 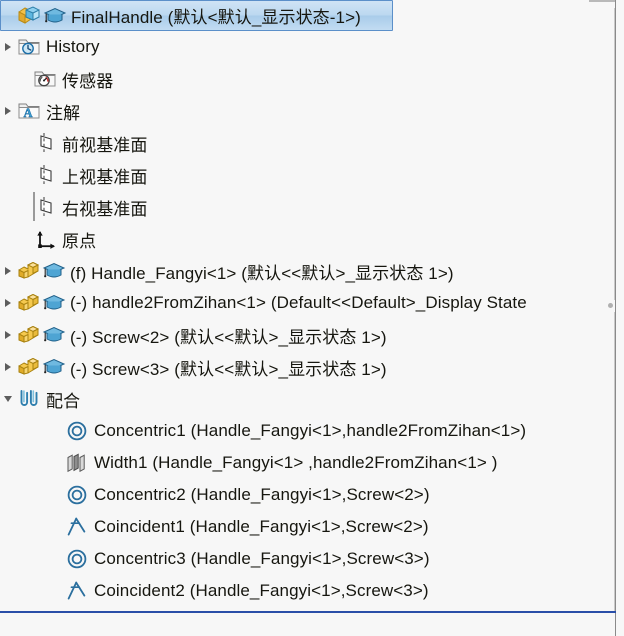 What do you see at coordinates (308, 79) in the screenshot?
I see `tree-item-sensors: 传感器` at bounding box center [308, 79].